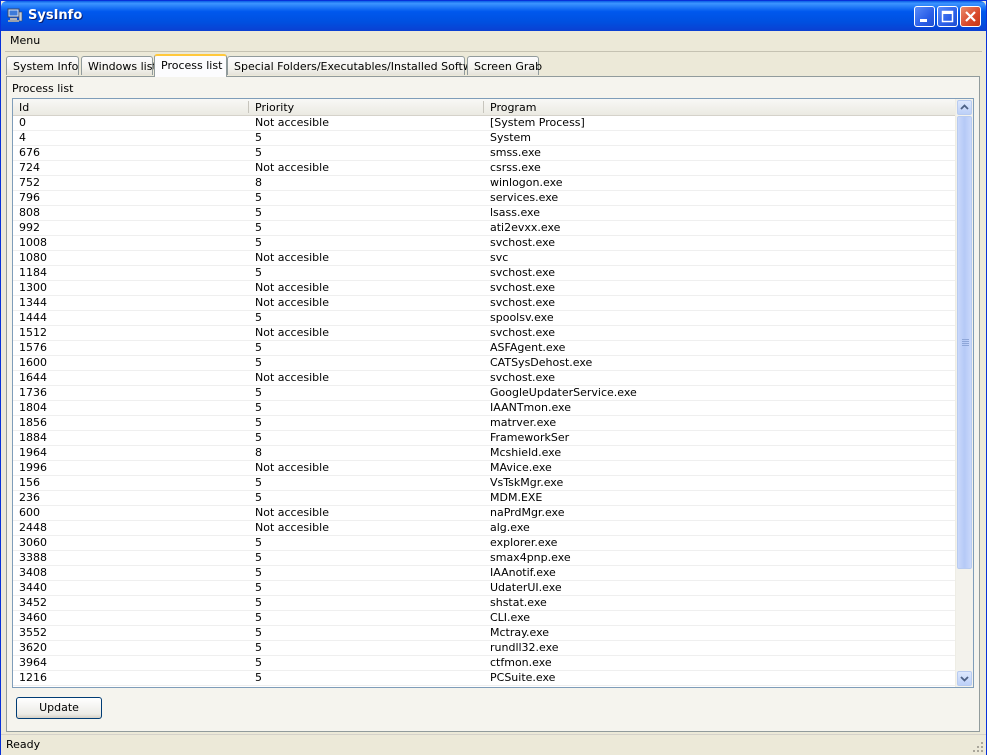 Image resolution: width=987 pixels, height=755 pixels. What do you see at coordinates (292, 527) in the screenshot?
I see `cell-priority: Not accesible` at bounding box center [292, 527].